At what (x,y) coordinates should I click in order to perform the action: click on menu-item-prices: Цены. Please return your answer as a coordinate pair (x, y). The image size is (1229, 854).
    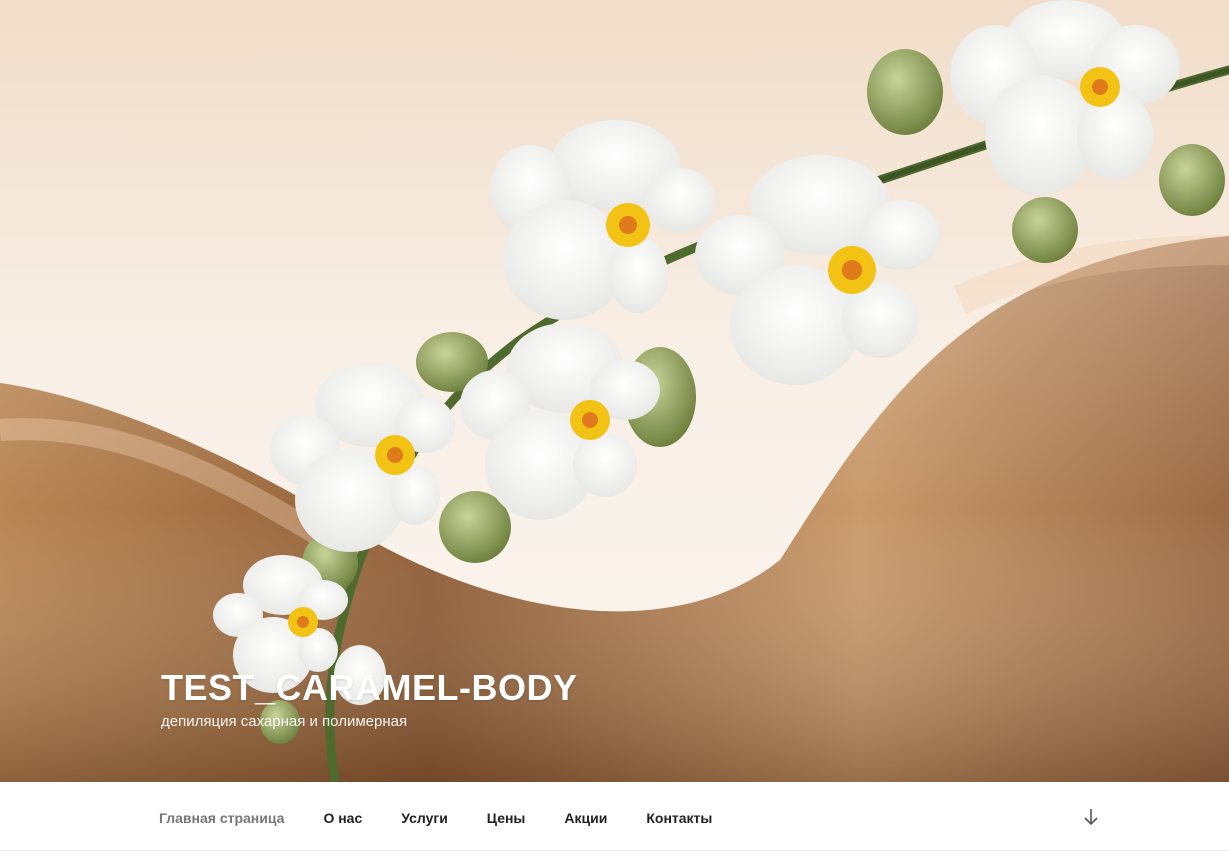
    Looking at the image, I should click on (506, 818).